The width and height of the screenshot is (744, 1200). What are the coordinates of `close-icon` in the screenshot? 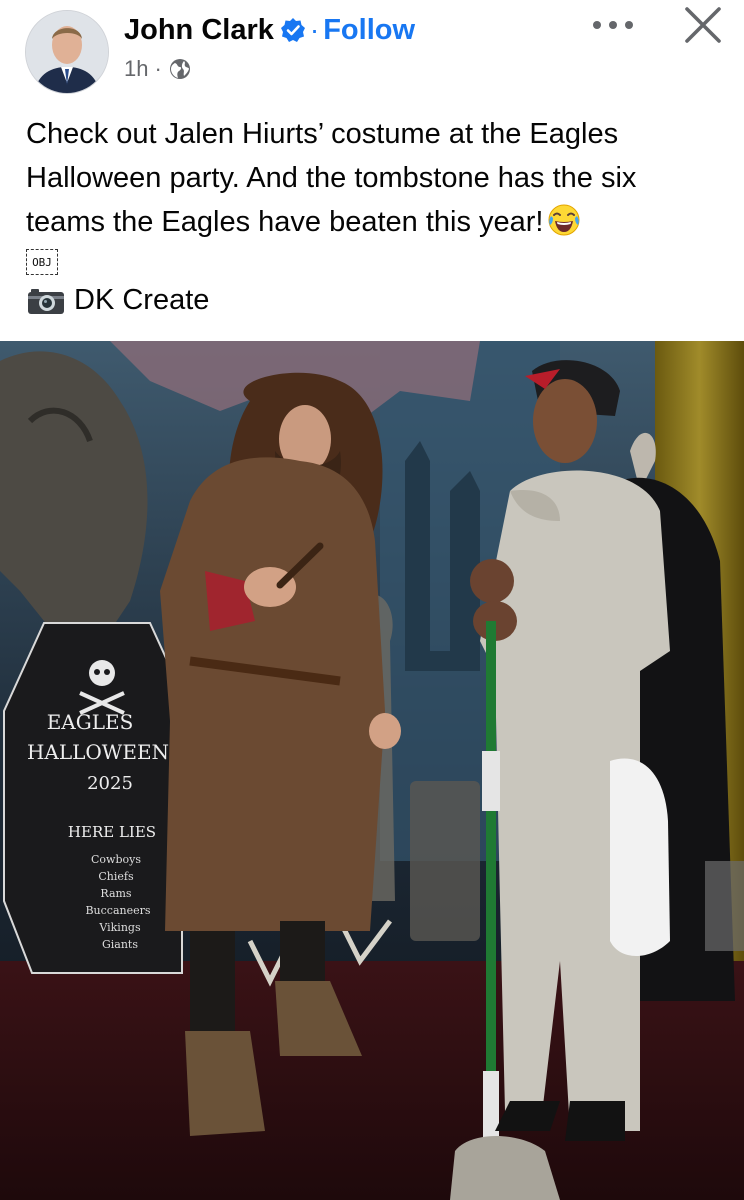 It's located at (703, 25).